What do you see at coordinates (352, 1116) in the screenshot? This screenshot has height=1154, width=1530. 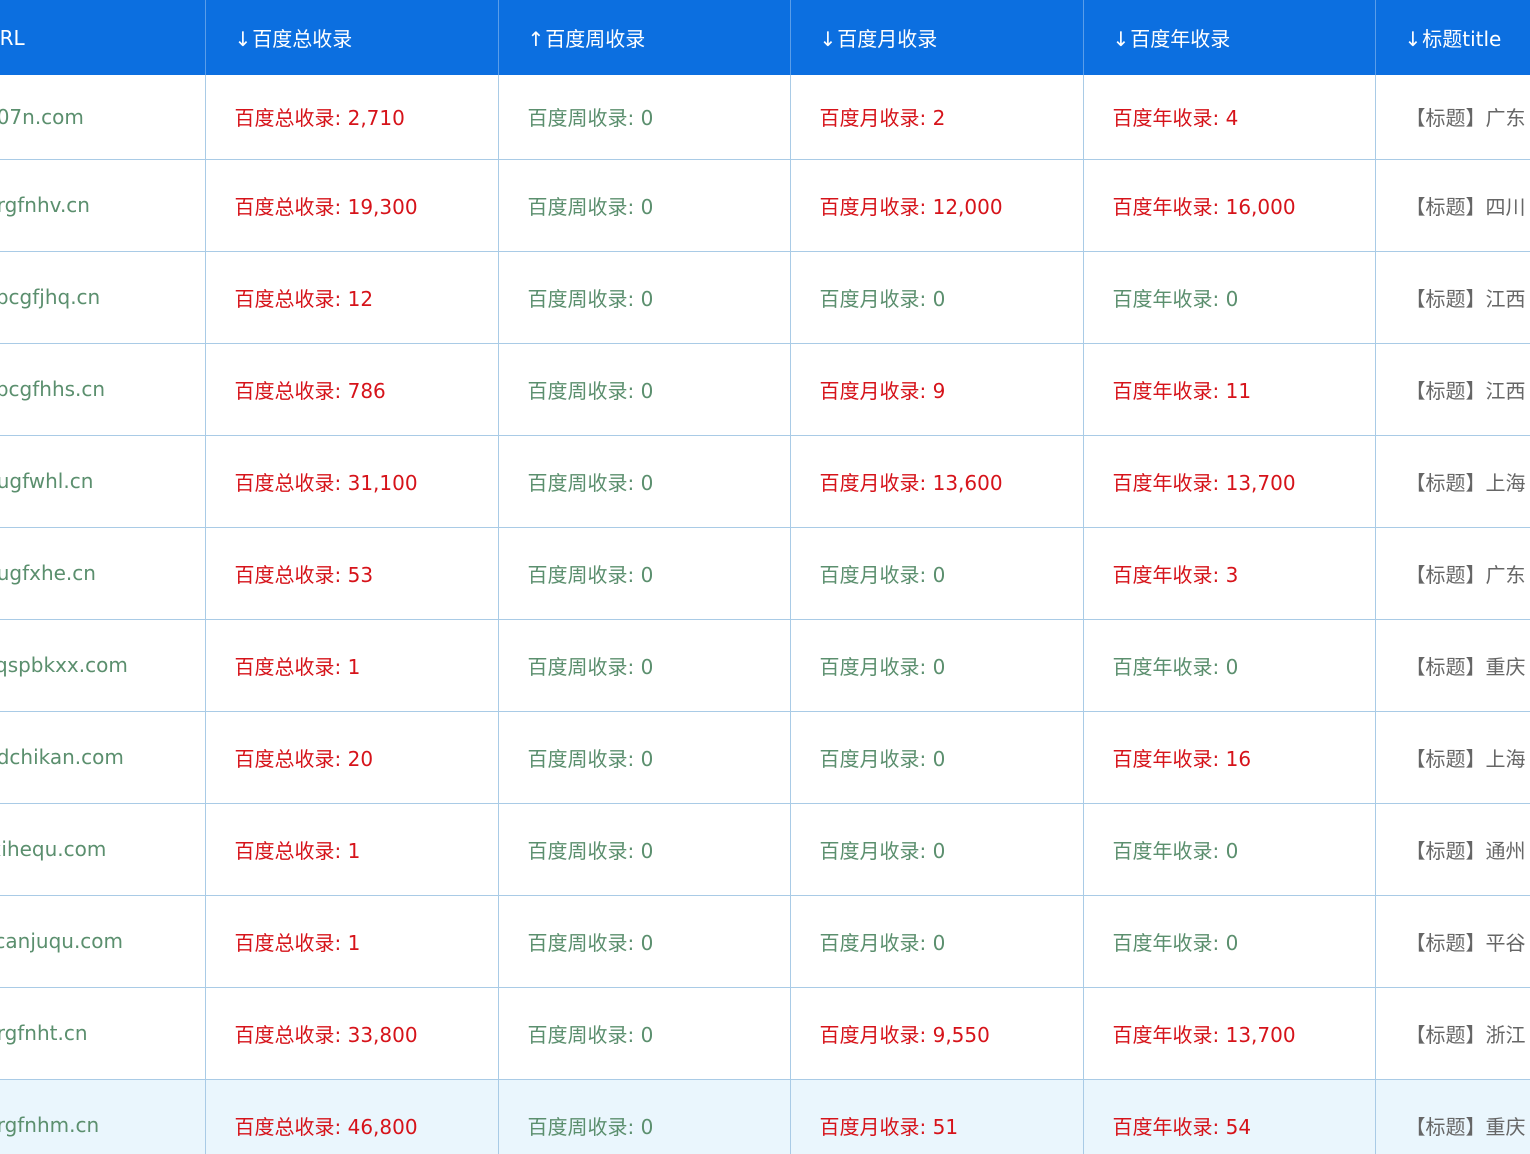 I see `baidu-total-cell: 百度总收录: 46,800` at bounding box center [352, 1116].